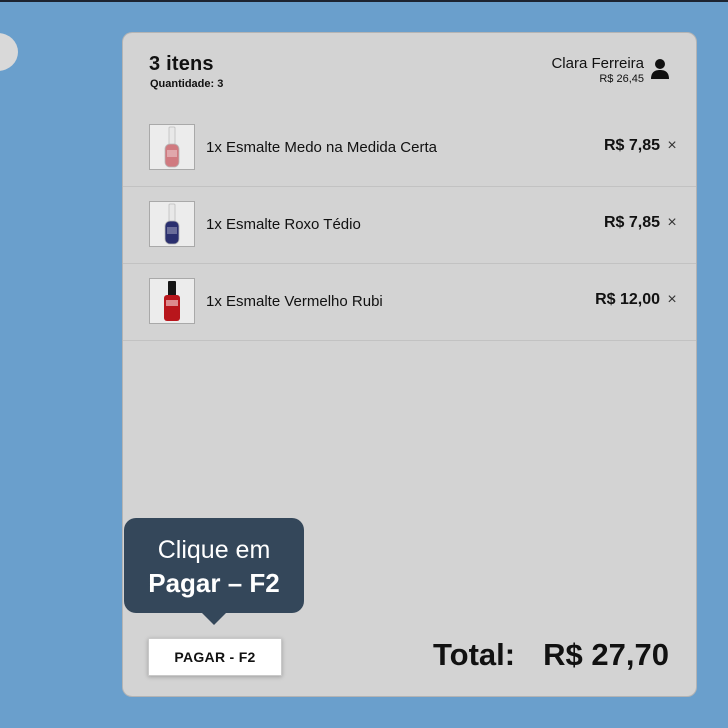 This screenshot has width=728, height=728. I want to click on pay-hint-tooltip: Clique em Pagar – F2, so click(214, 571).